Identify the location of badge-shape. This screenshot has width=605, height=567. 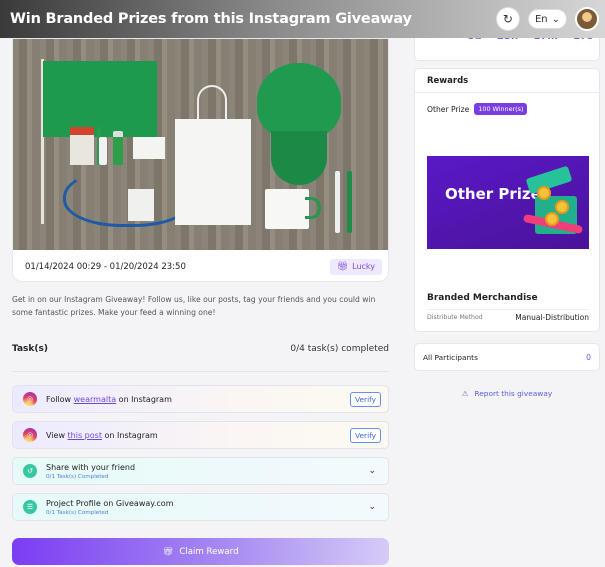
(141, 205).